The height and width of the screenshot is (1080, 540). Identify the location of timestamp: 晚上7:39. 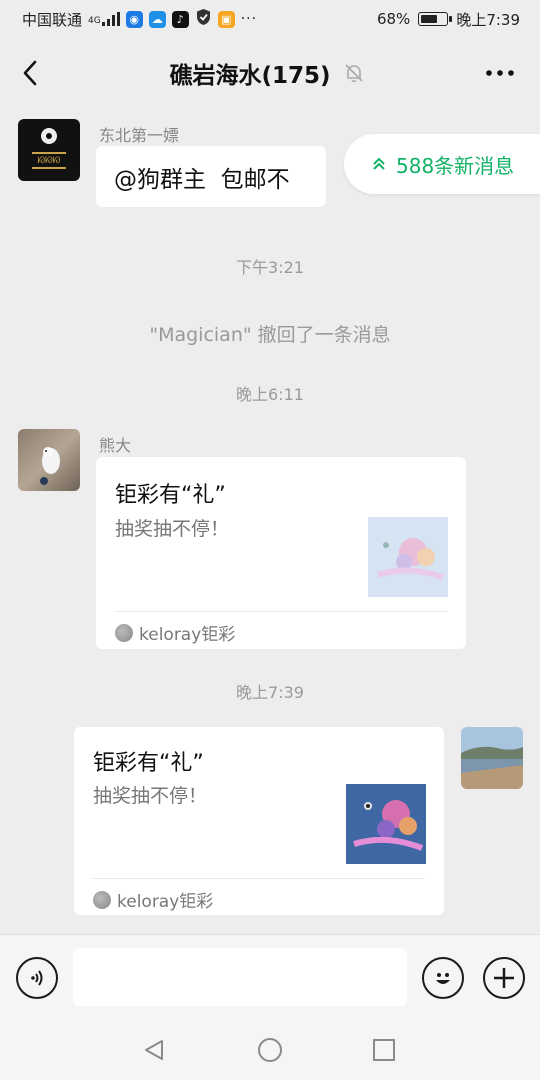
(270, 692).